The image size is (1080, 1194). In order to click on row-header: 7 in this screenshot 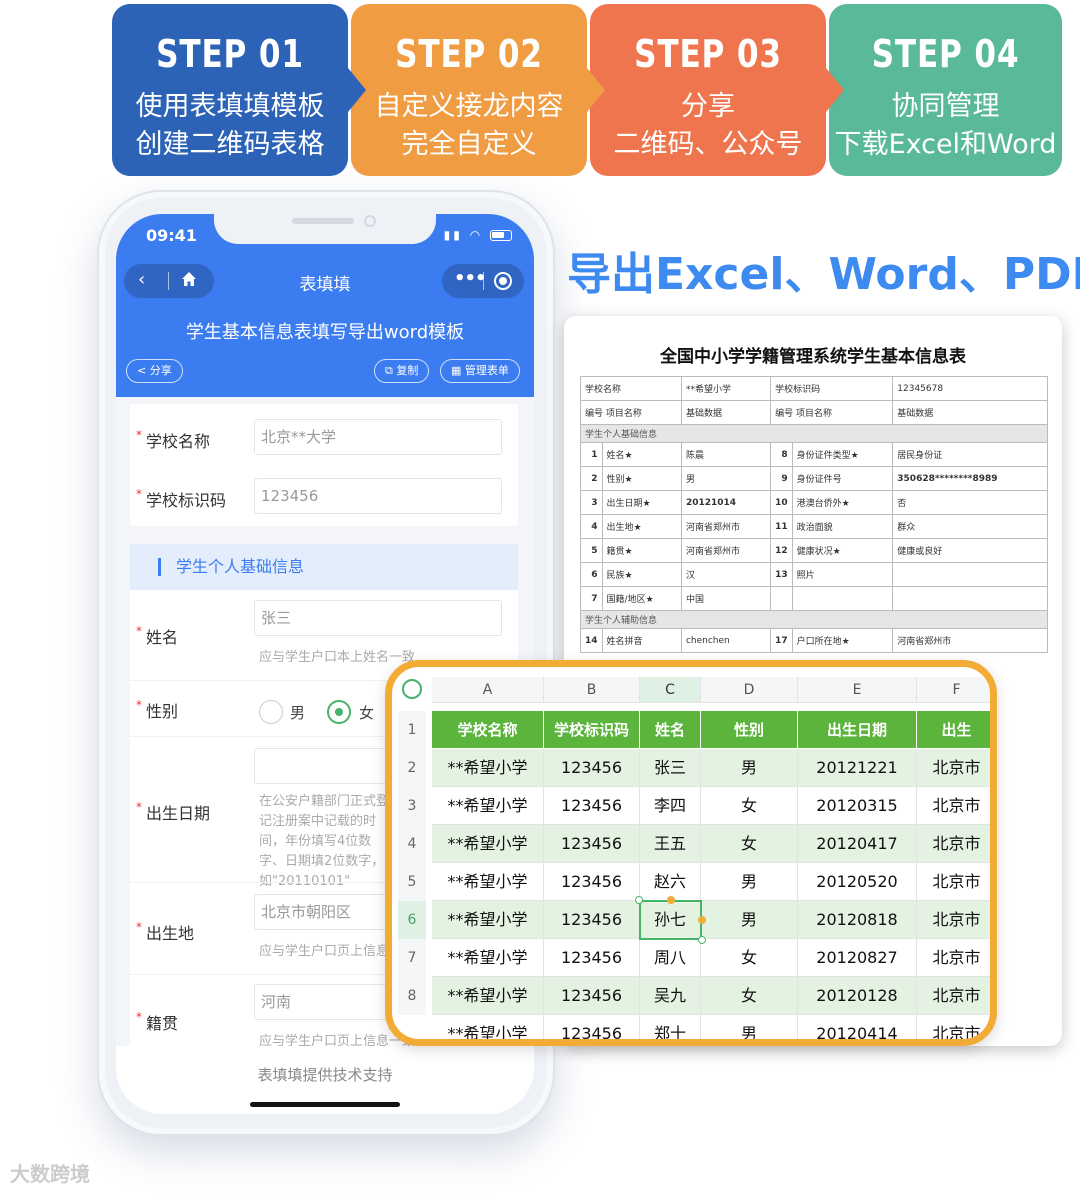, I will do `click(412, 958)`.